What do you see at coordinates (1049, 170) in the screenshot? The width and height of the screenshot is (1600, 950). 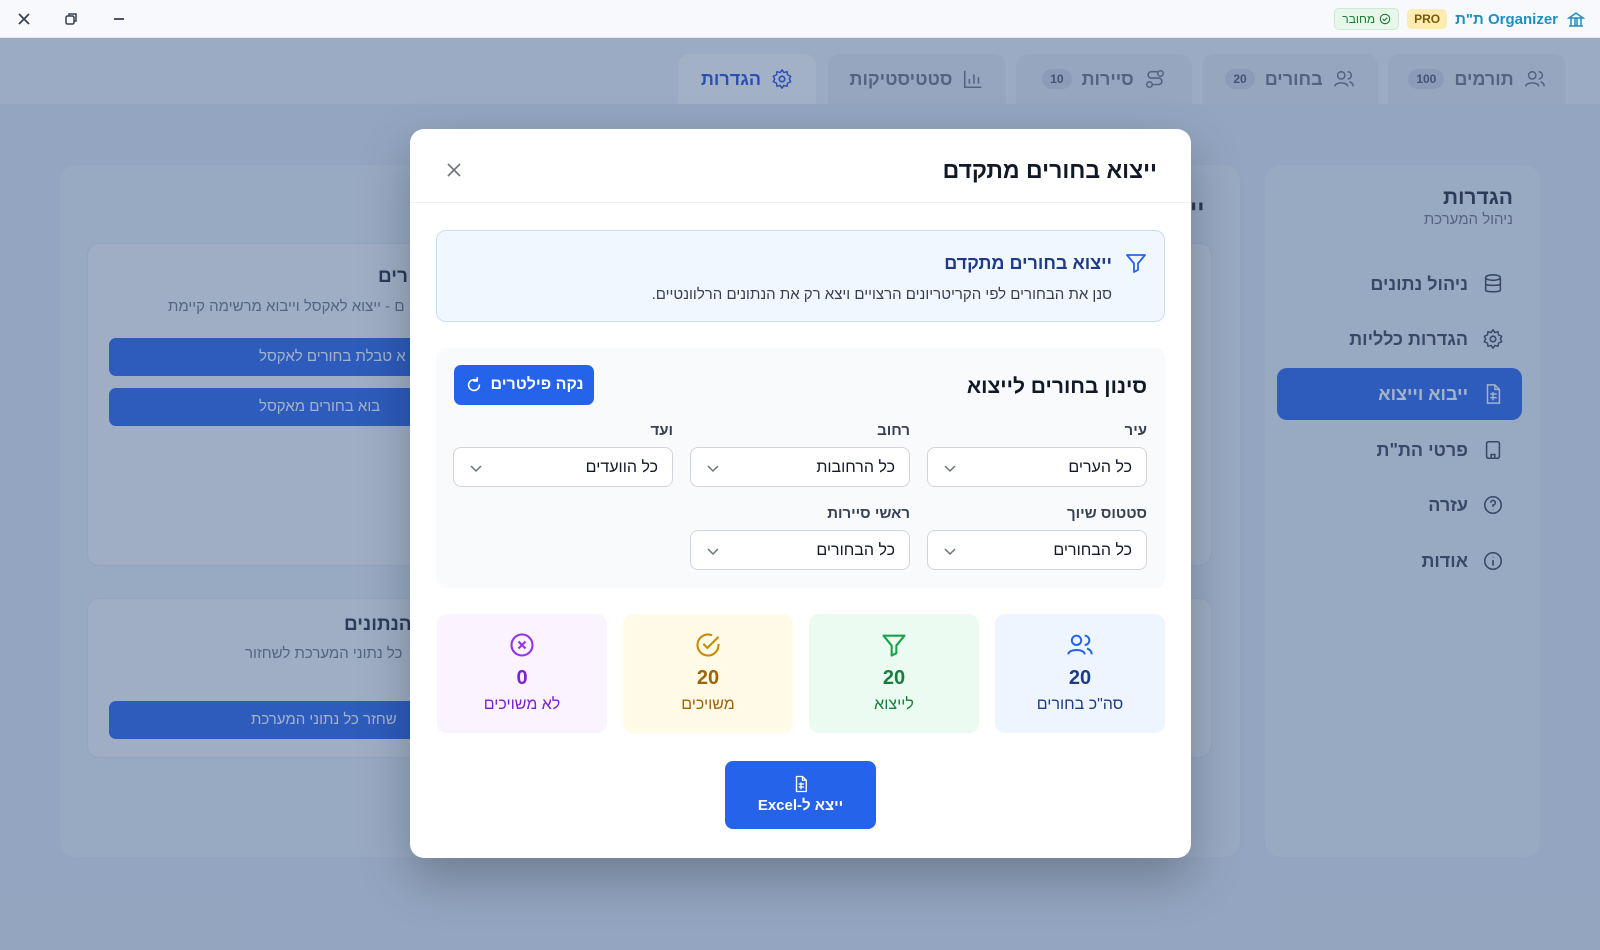 I see `dialog-title: ייצוא בחורים מתקדם` at bounding box center [1049, 170].